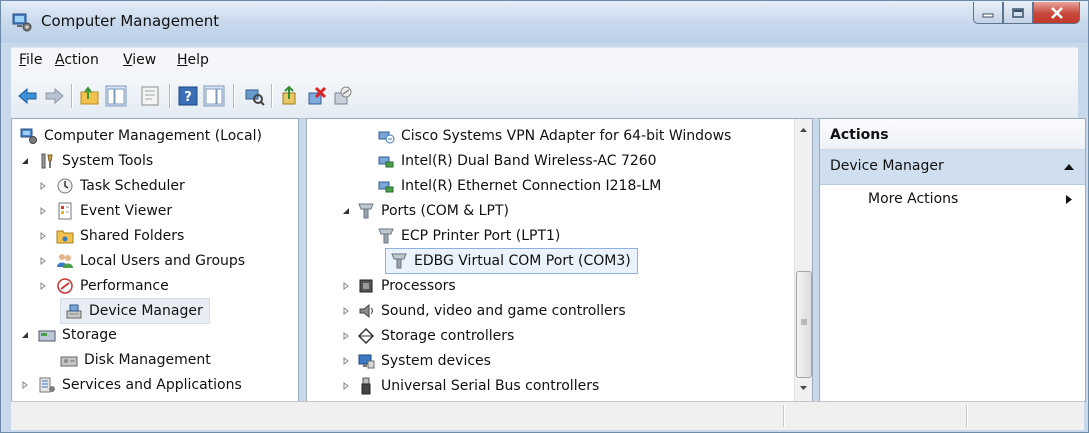 Image resolution: width=1089 pixels, height=433 pixels. Describe the element at coordinates (65, 186) in the screenshot. I see `clock-icon` at that location.